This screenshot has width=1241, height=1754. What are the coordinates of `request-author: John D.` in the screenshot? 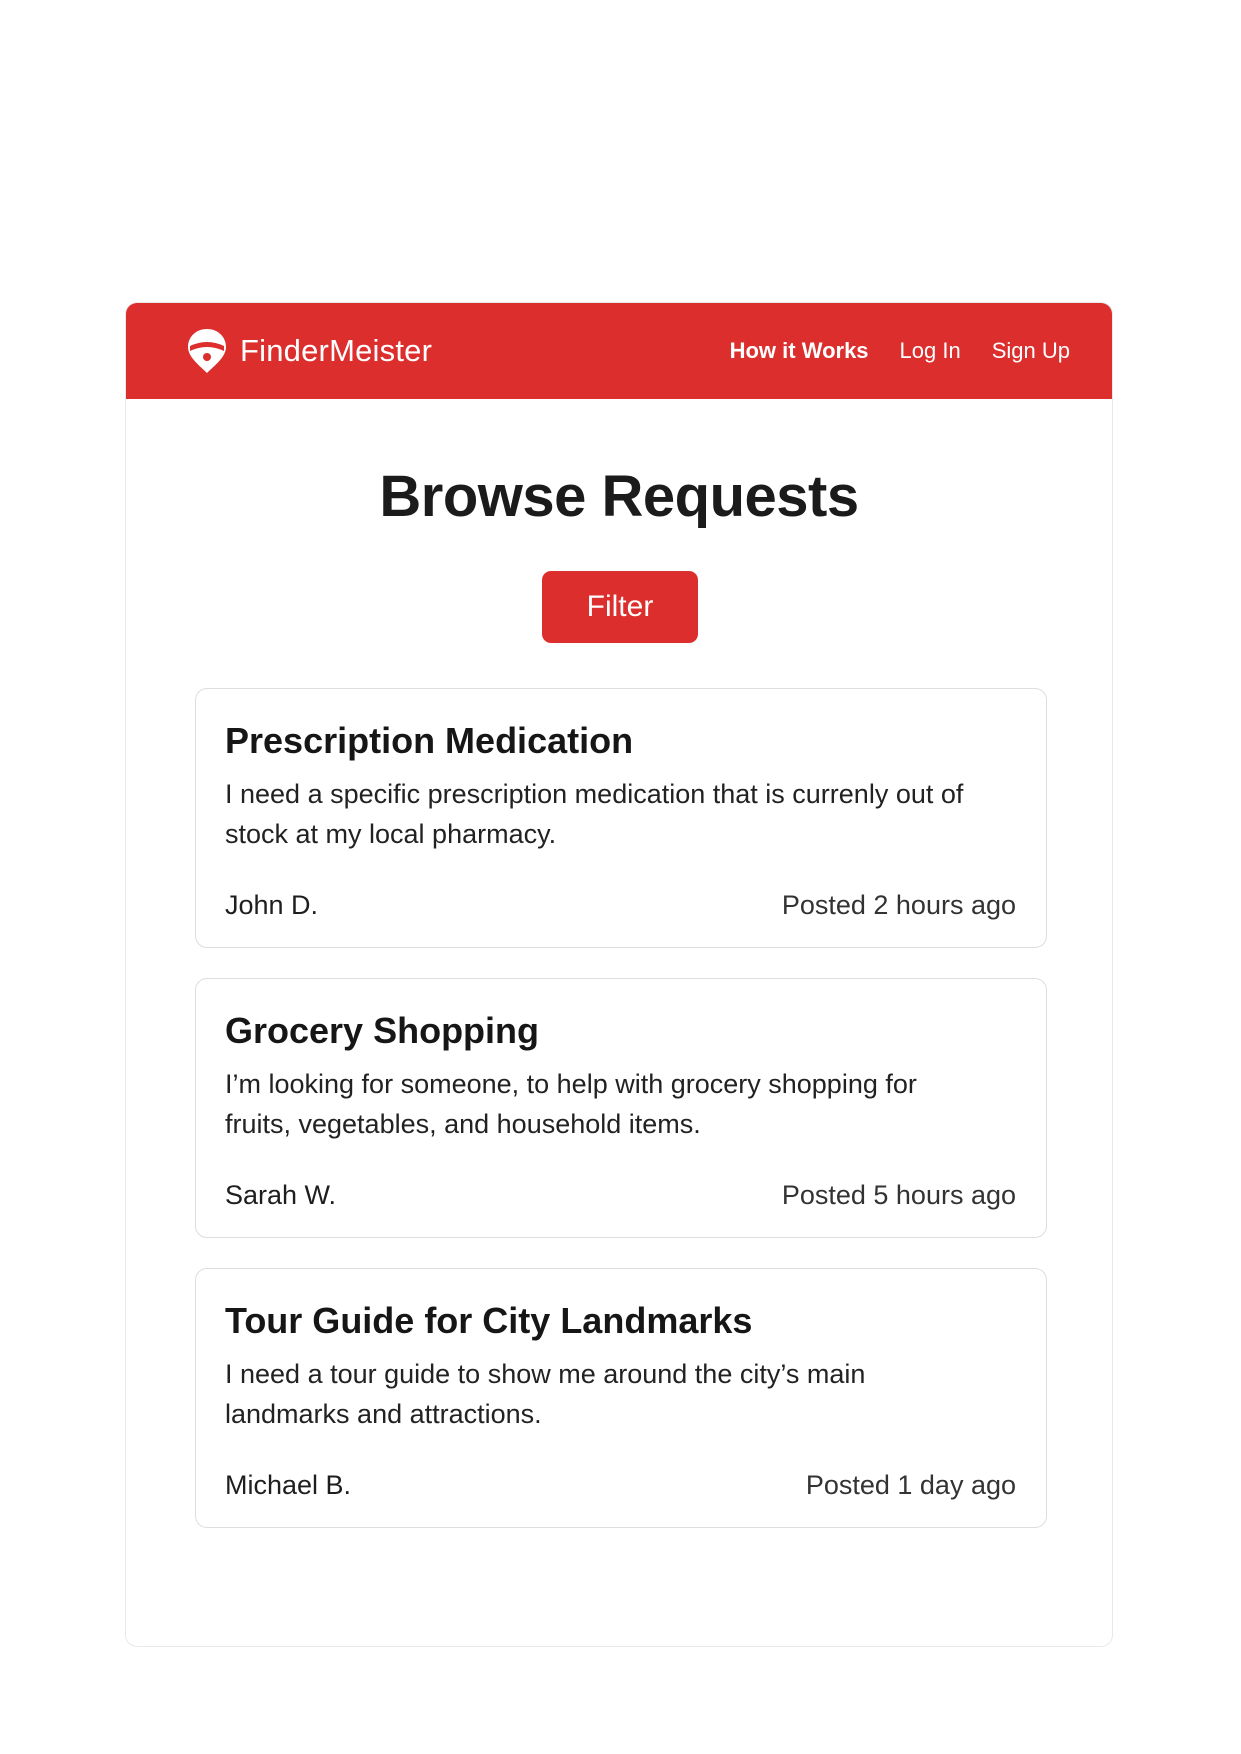 It's located at (272, 905).